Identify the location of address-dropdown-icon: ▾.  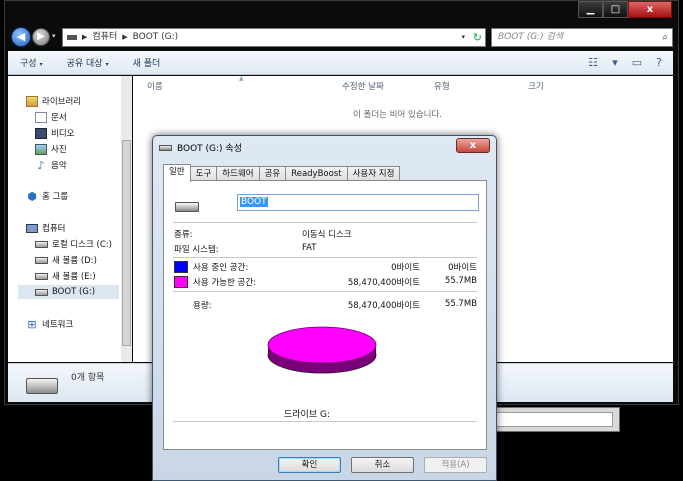
(463, 37).